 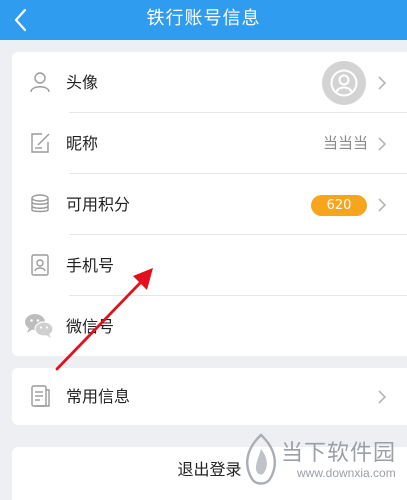 I want to click on document-list-icon, so click(x=40, y=396).